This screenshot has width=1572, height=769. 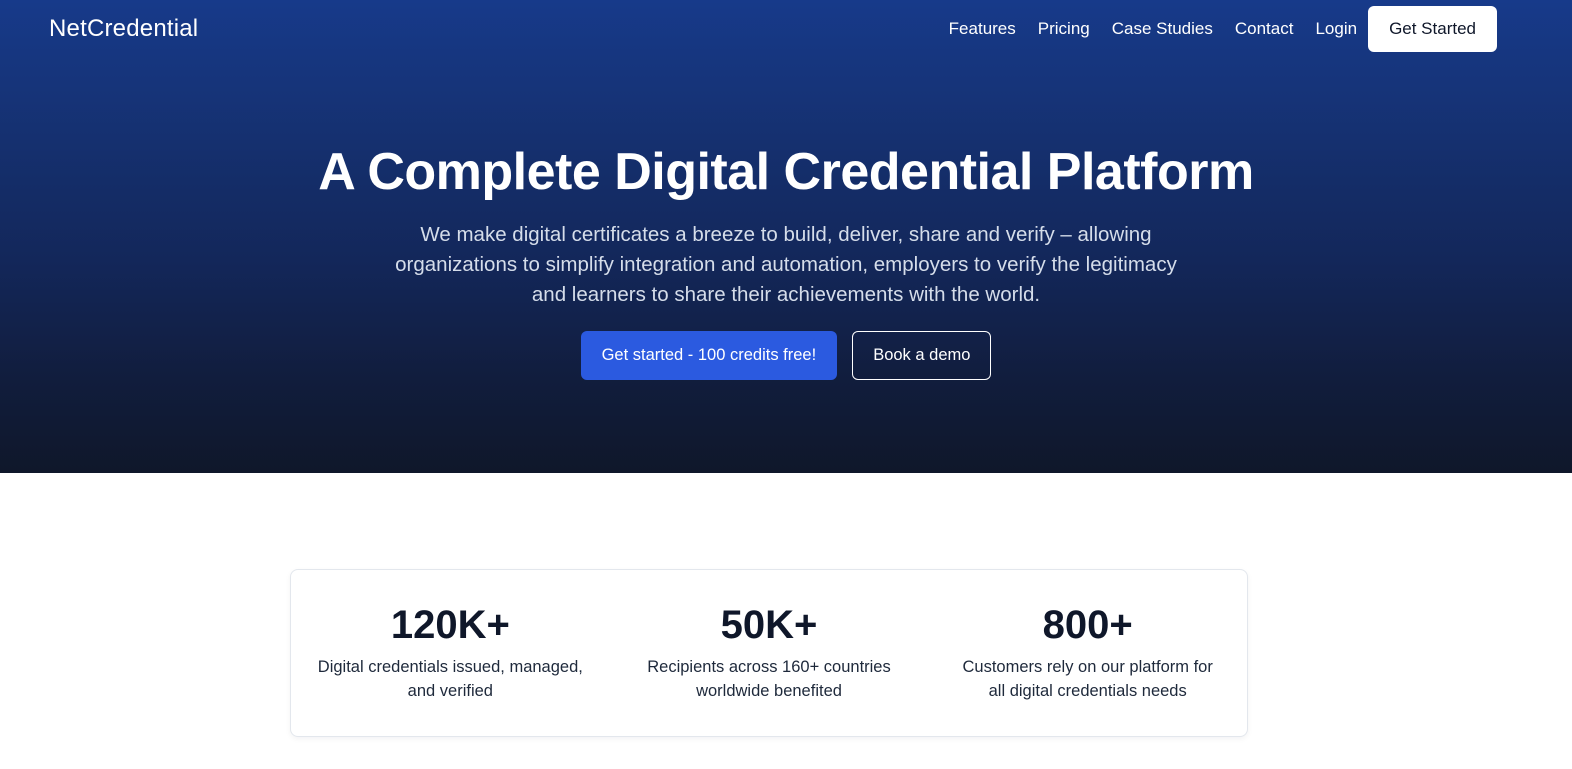 What do you see at coordinates (123, 29) in the screenshot?
I see `brand-logo: NetCredential` at bounding box center [123, 29].